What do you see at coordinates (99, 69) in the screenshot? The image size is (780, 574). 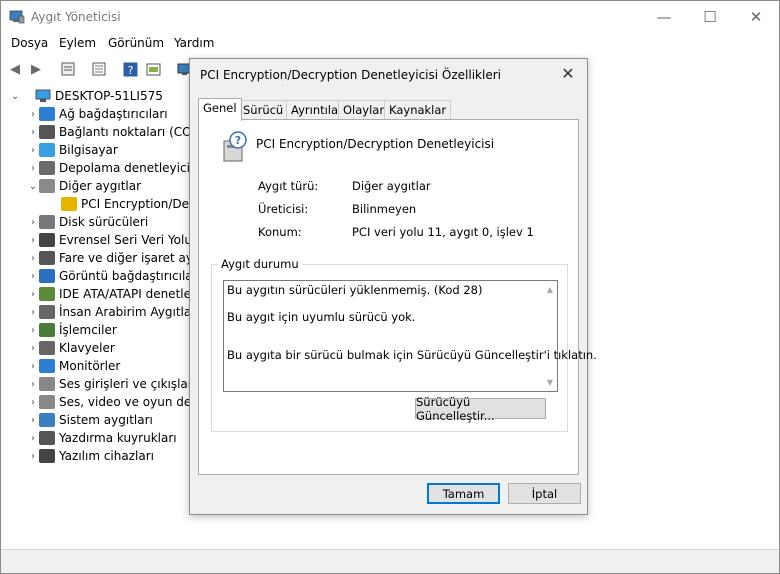 I see `list-view-icon` at bounding box center [99, 69].